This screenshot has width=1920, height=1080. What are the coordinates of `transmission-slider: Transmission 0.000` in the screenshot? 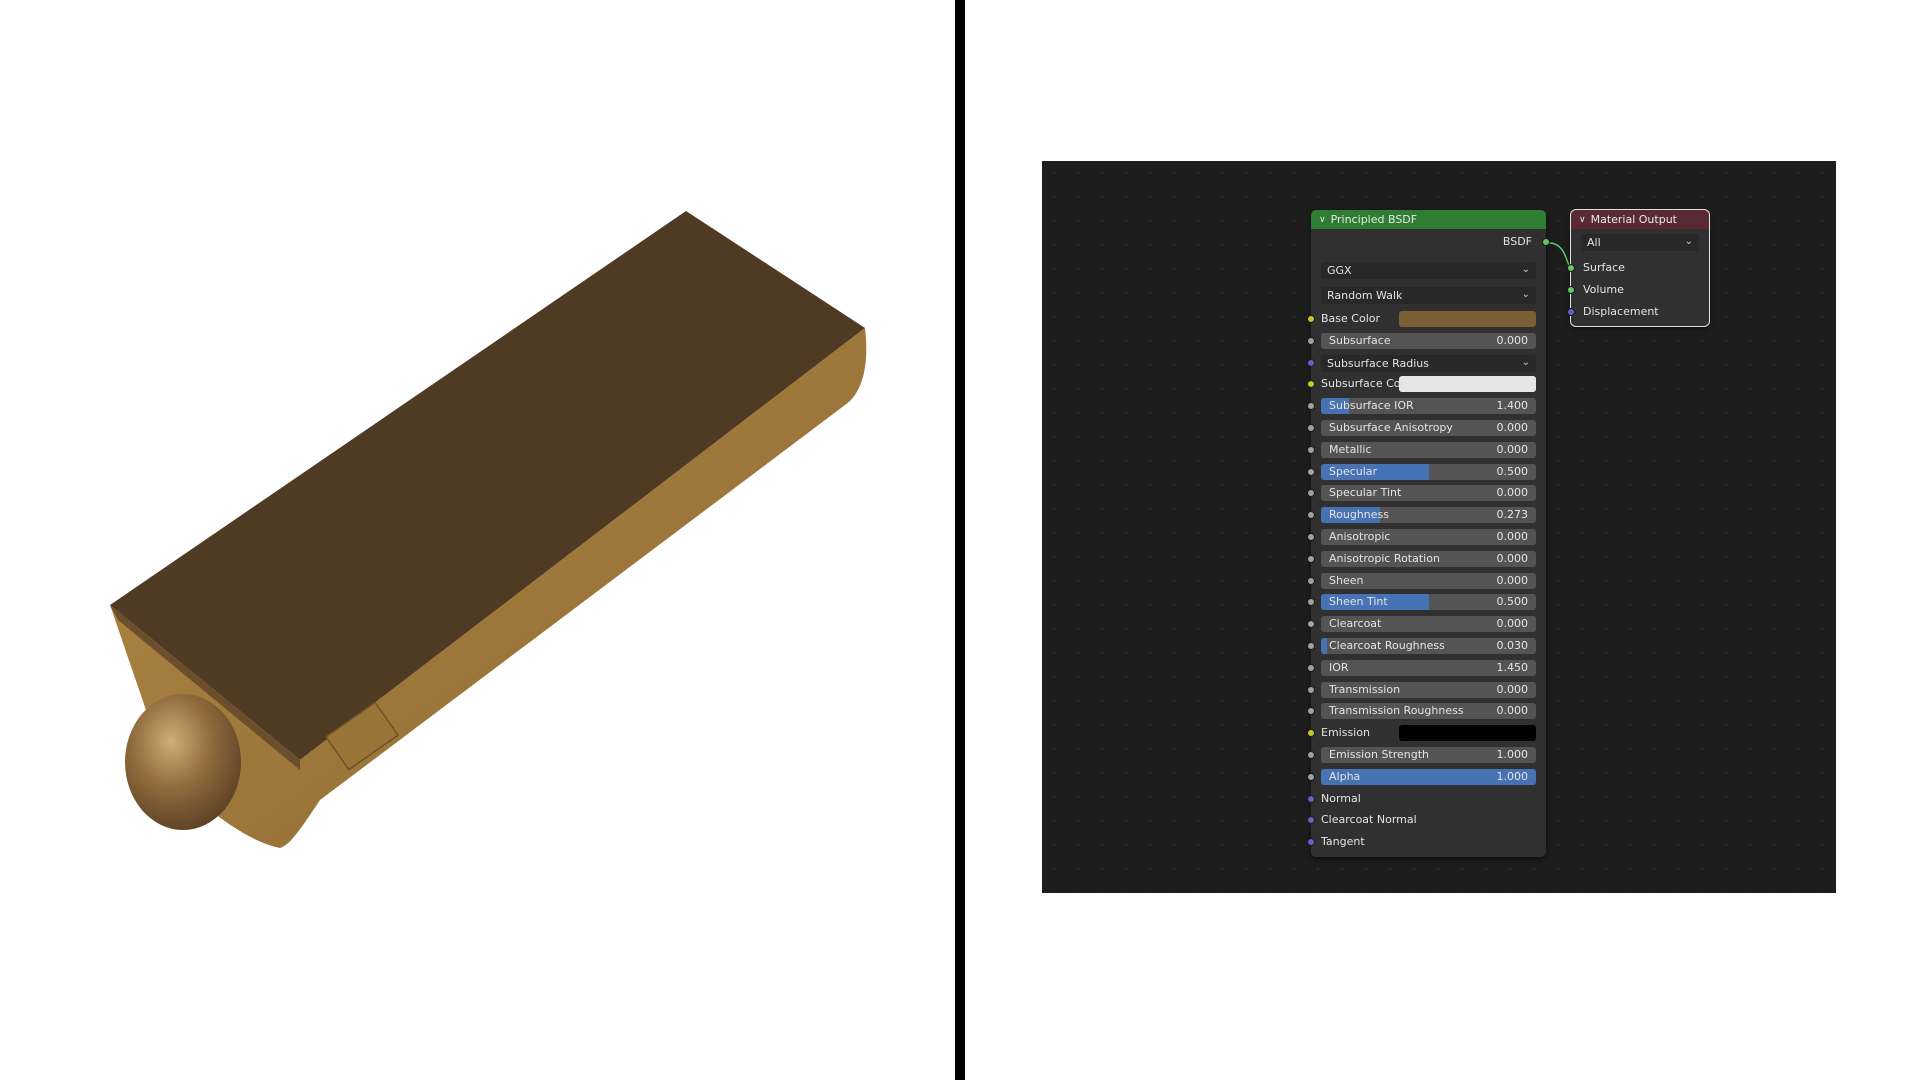 It's located at (1428, 690).